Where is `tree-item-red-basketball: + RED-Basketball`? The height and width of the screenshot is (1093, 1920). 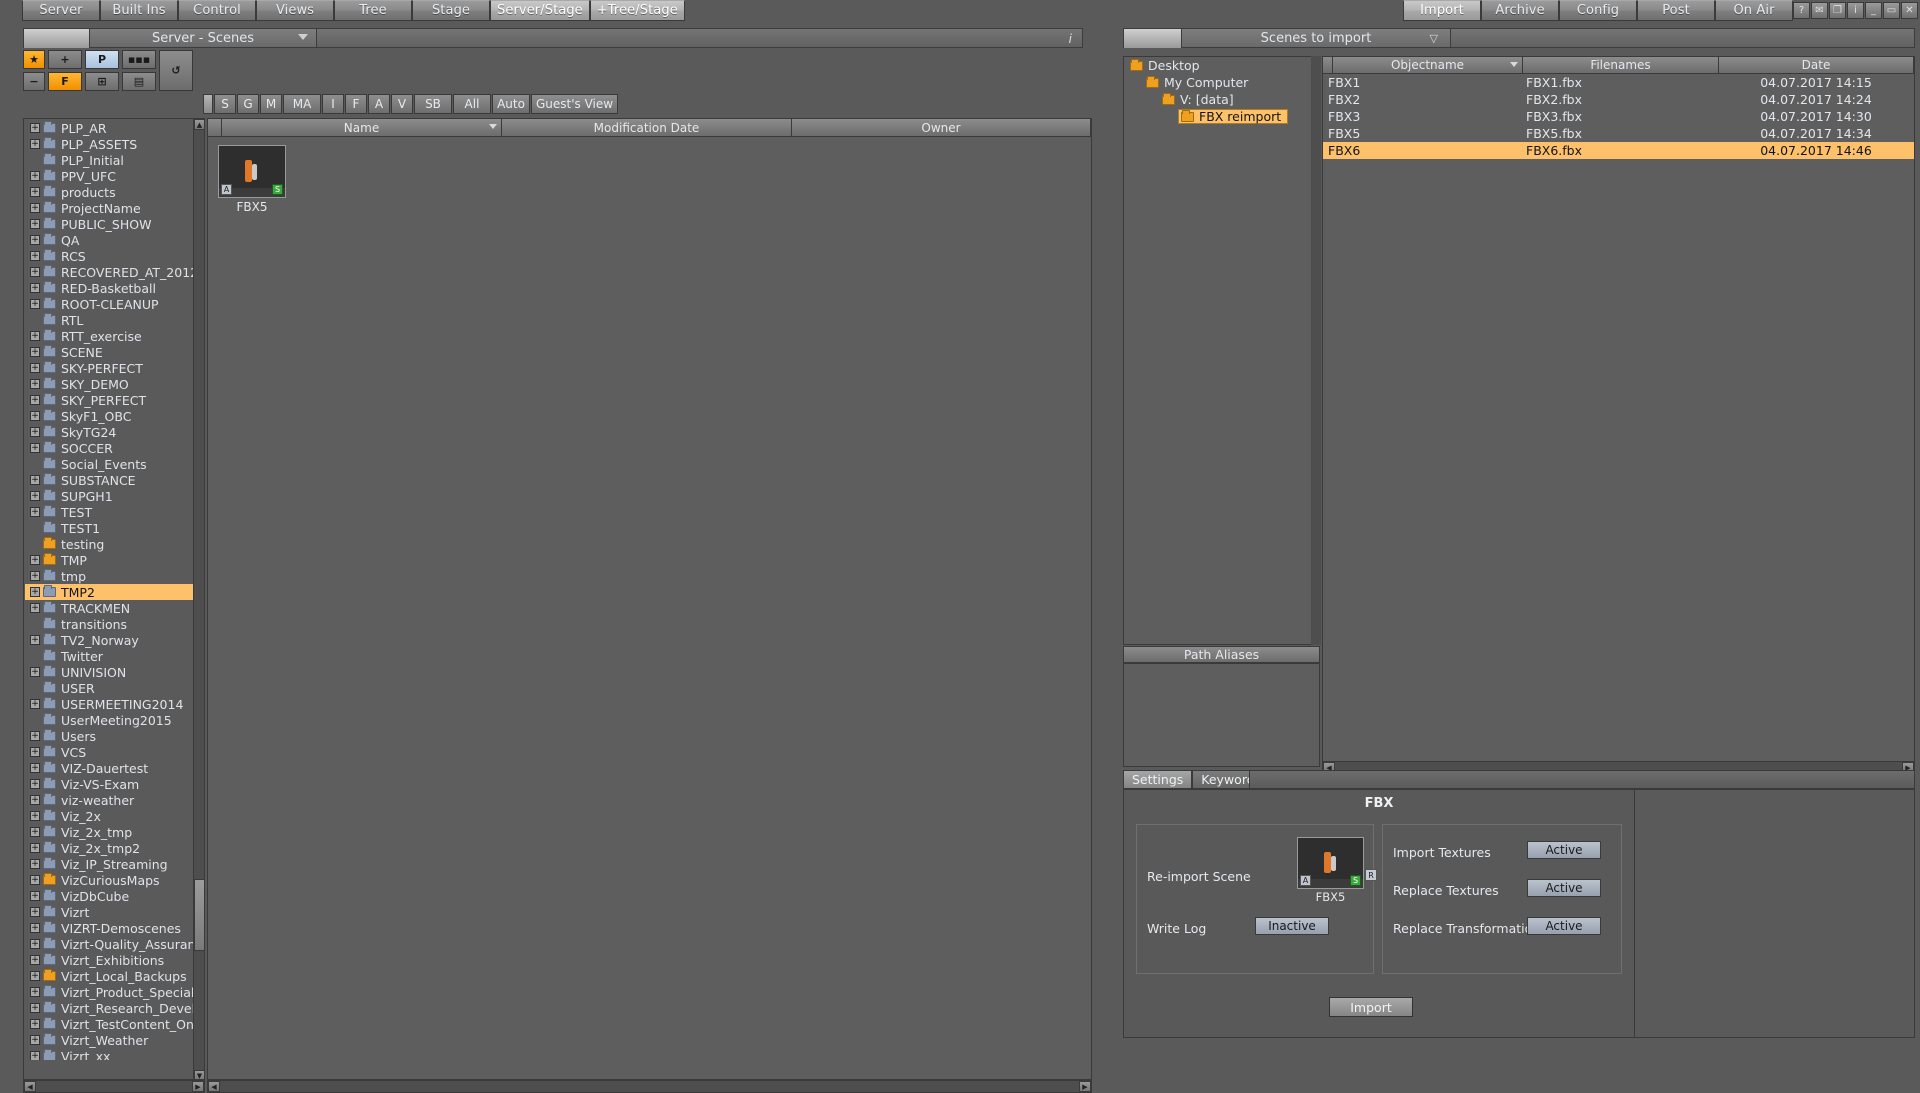 tree-item-red-basketball: + RED-Basketball is located at coordinates (111, 288).